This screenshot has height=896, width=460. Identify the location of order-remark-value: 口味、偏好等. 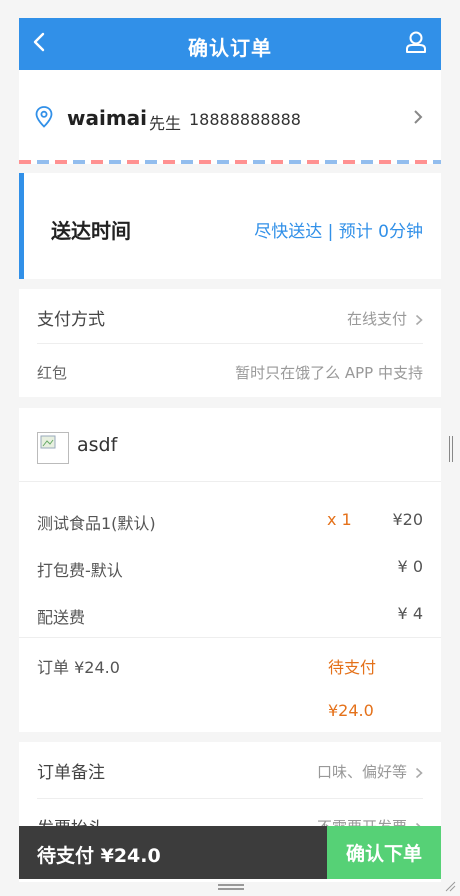
(361, 772).